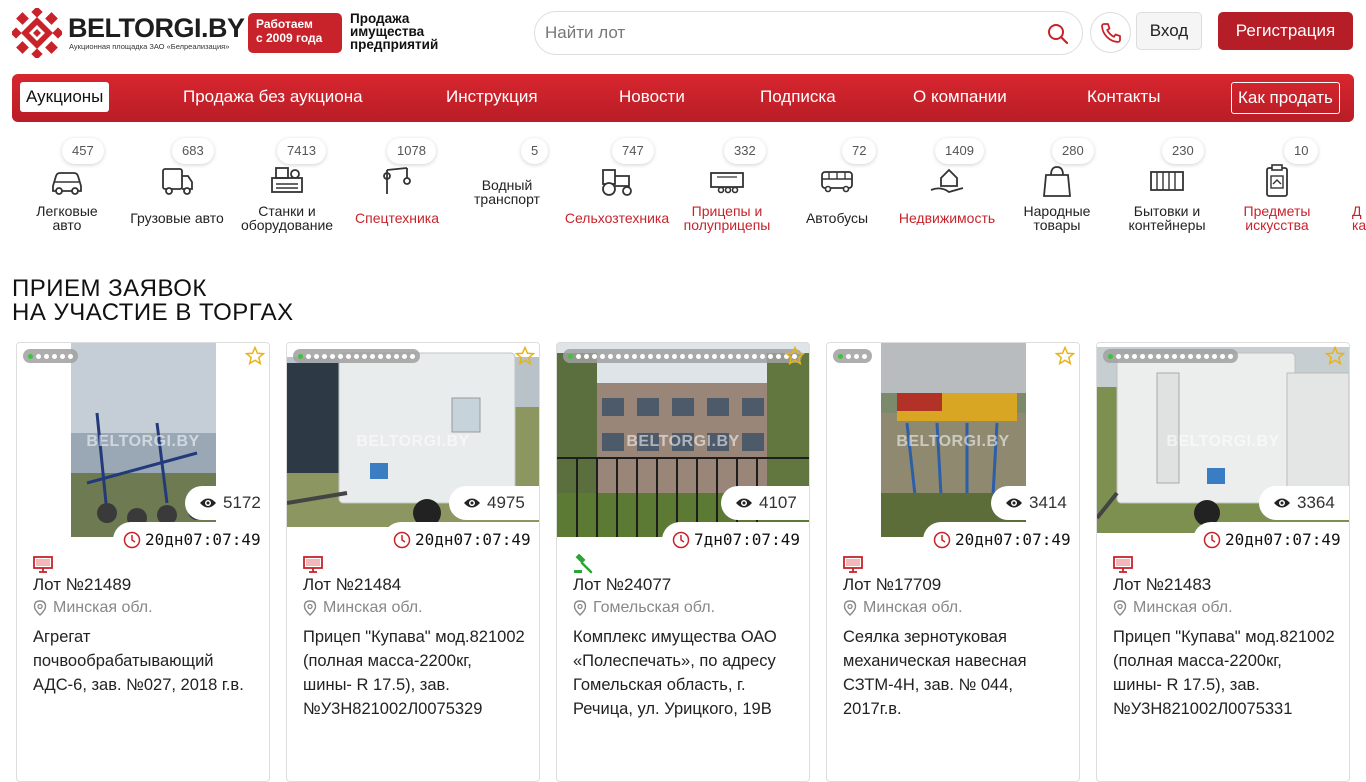 The height and width of the screenshot is (782, 1366). What do you see at coordinates (652, 97) in the screenshot?
I see `nav-item-news: Новости` at bounding box center [652, 97].